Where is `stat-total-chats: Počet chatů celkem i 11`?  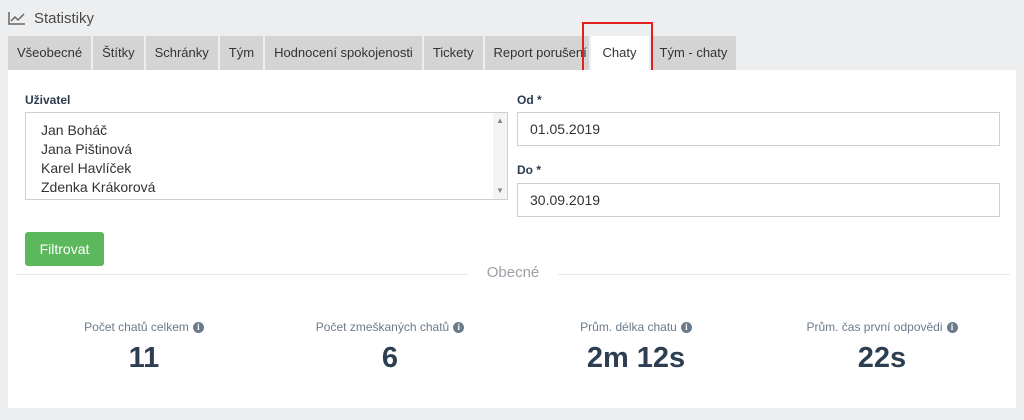 stat-total-chats: Počet chatů celkem i 11 is located at coordinates (144, 346).